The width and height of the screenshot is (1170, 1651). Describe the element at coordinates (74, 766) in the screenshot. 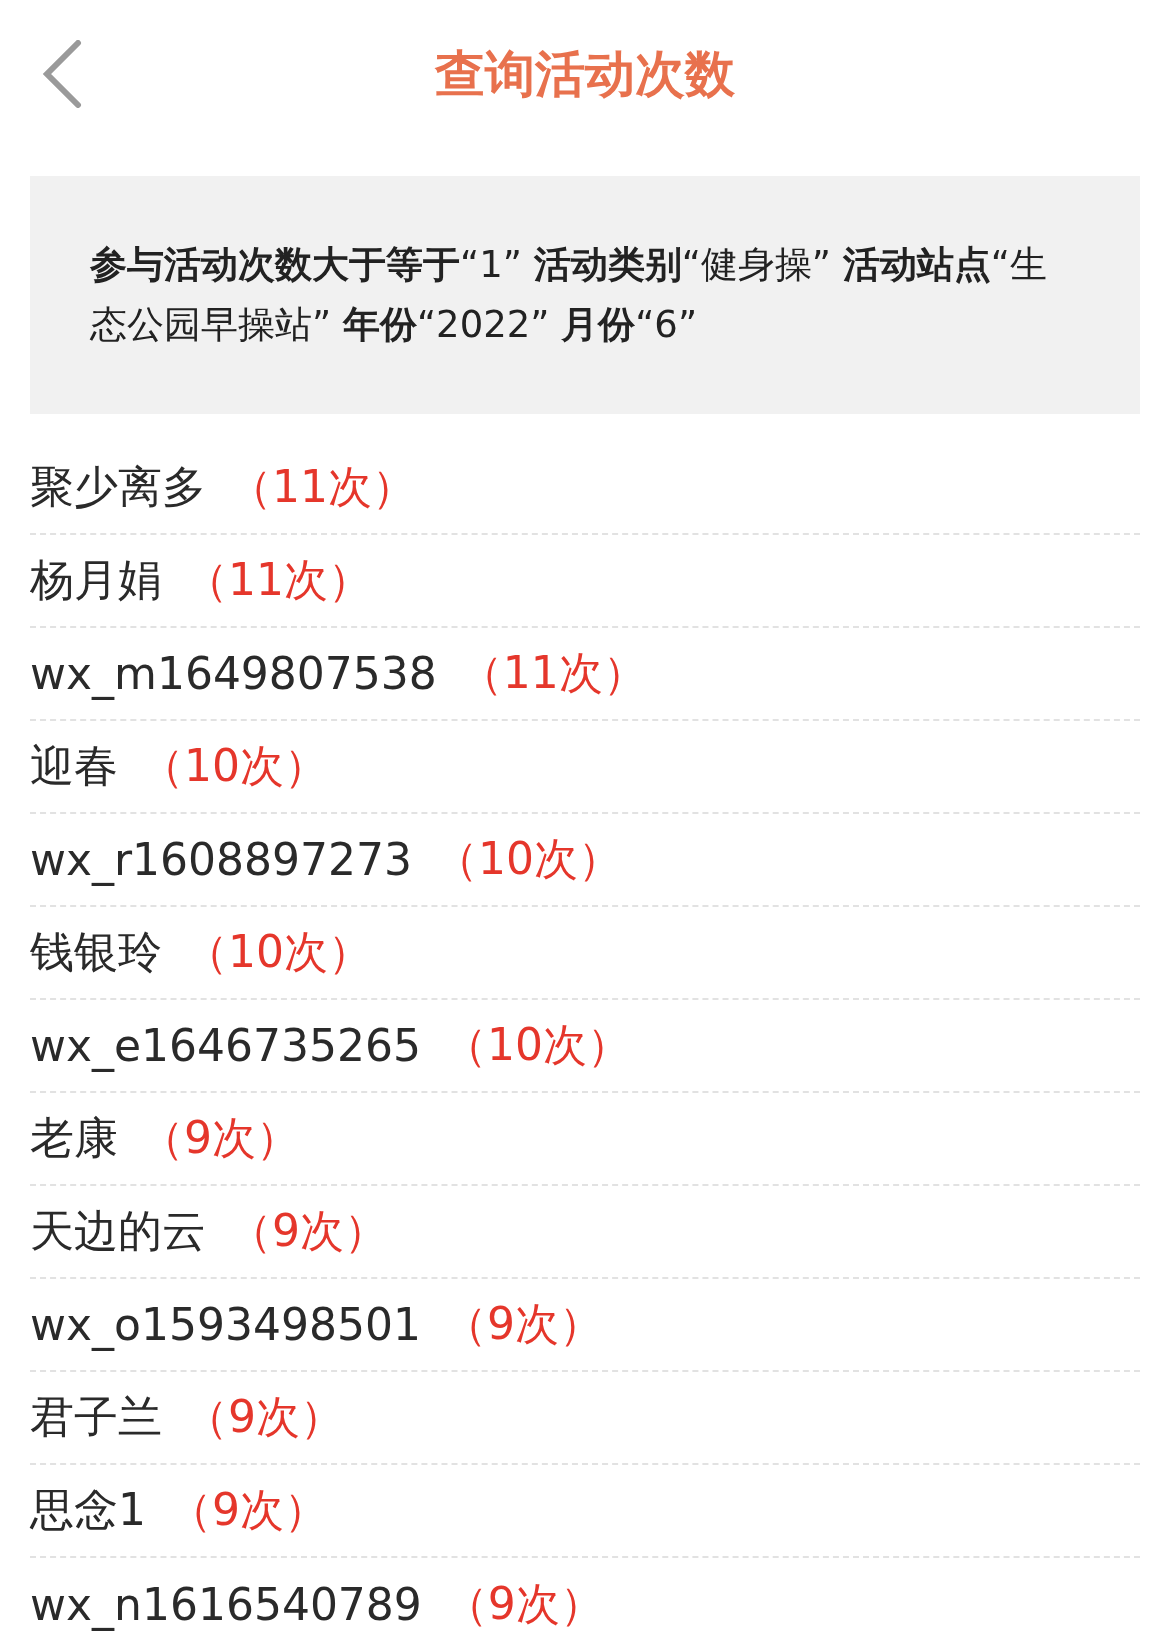

I see `member-name: 迎春` at that location.